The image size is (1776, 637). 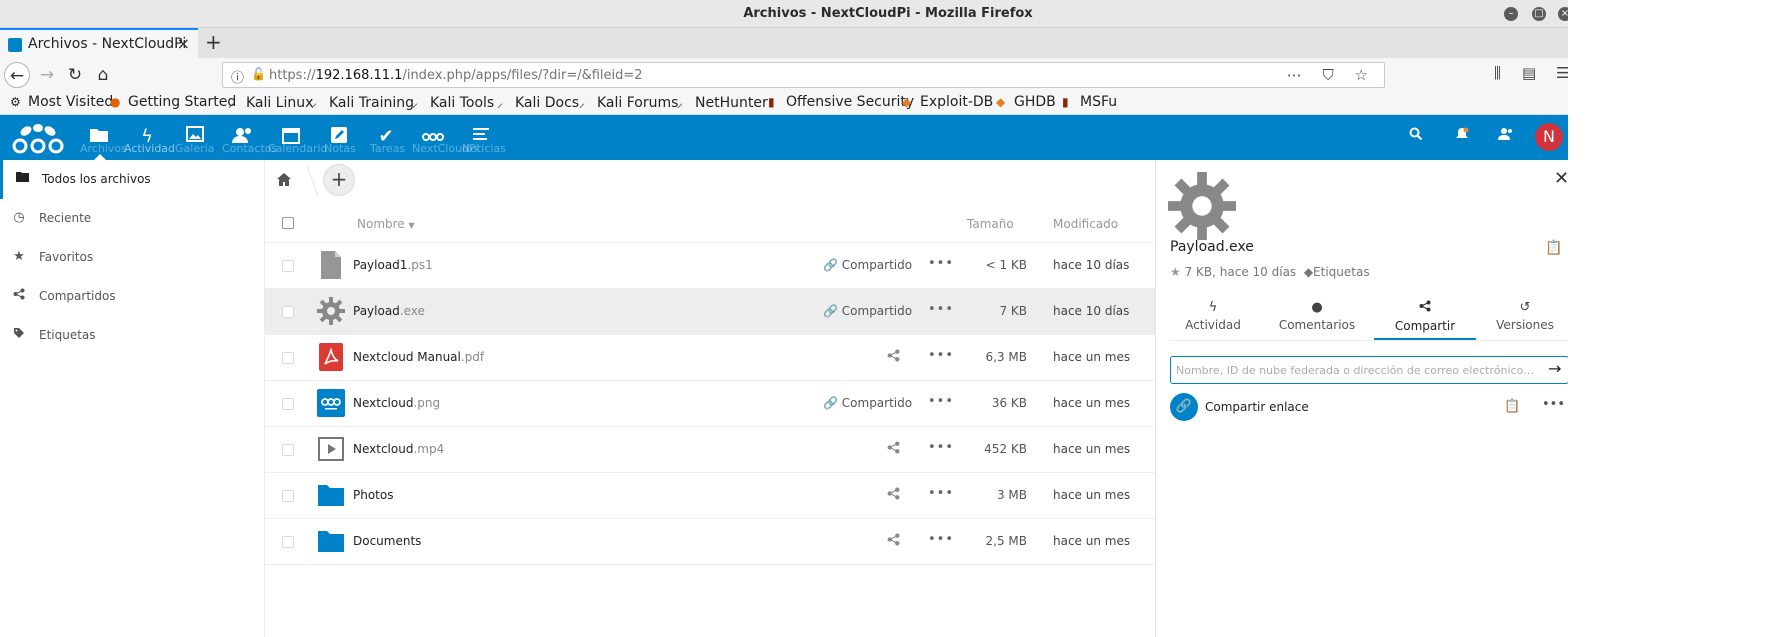 What do you see at coordinates (1317, 316) in the screenshot?
I see `tab-comments: ● Comentarios` at bounding box center [1317, 316].